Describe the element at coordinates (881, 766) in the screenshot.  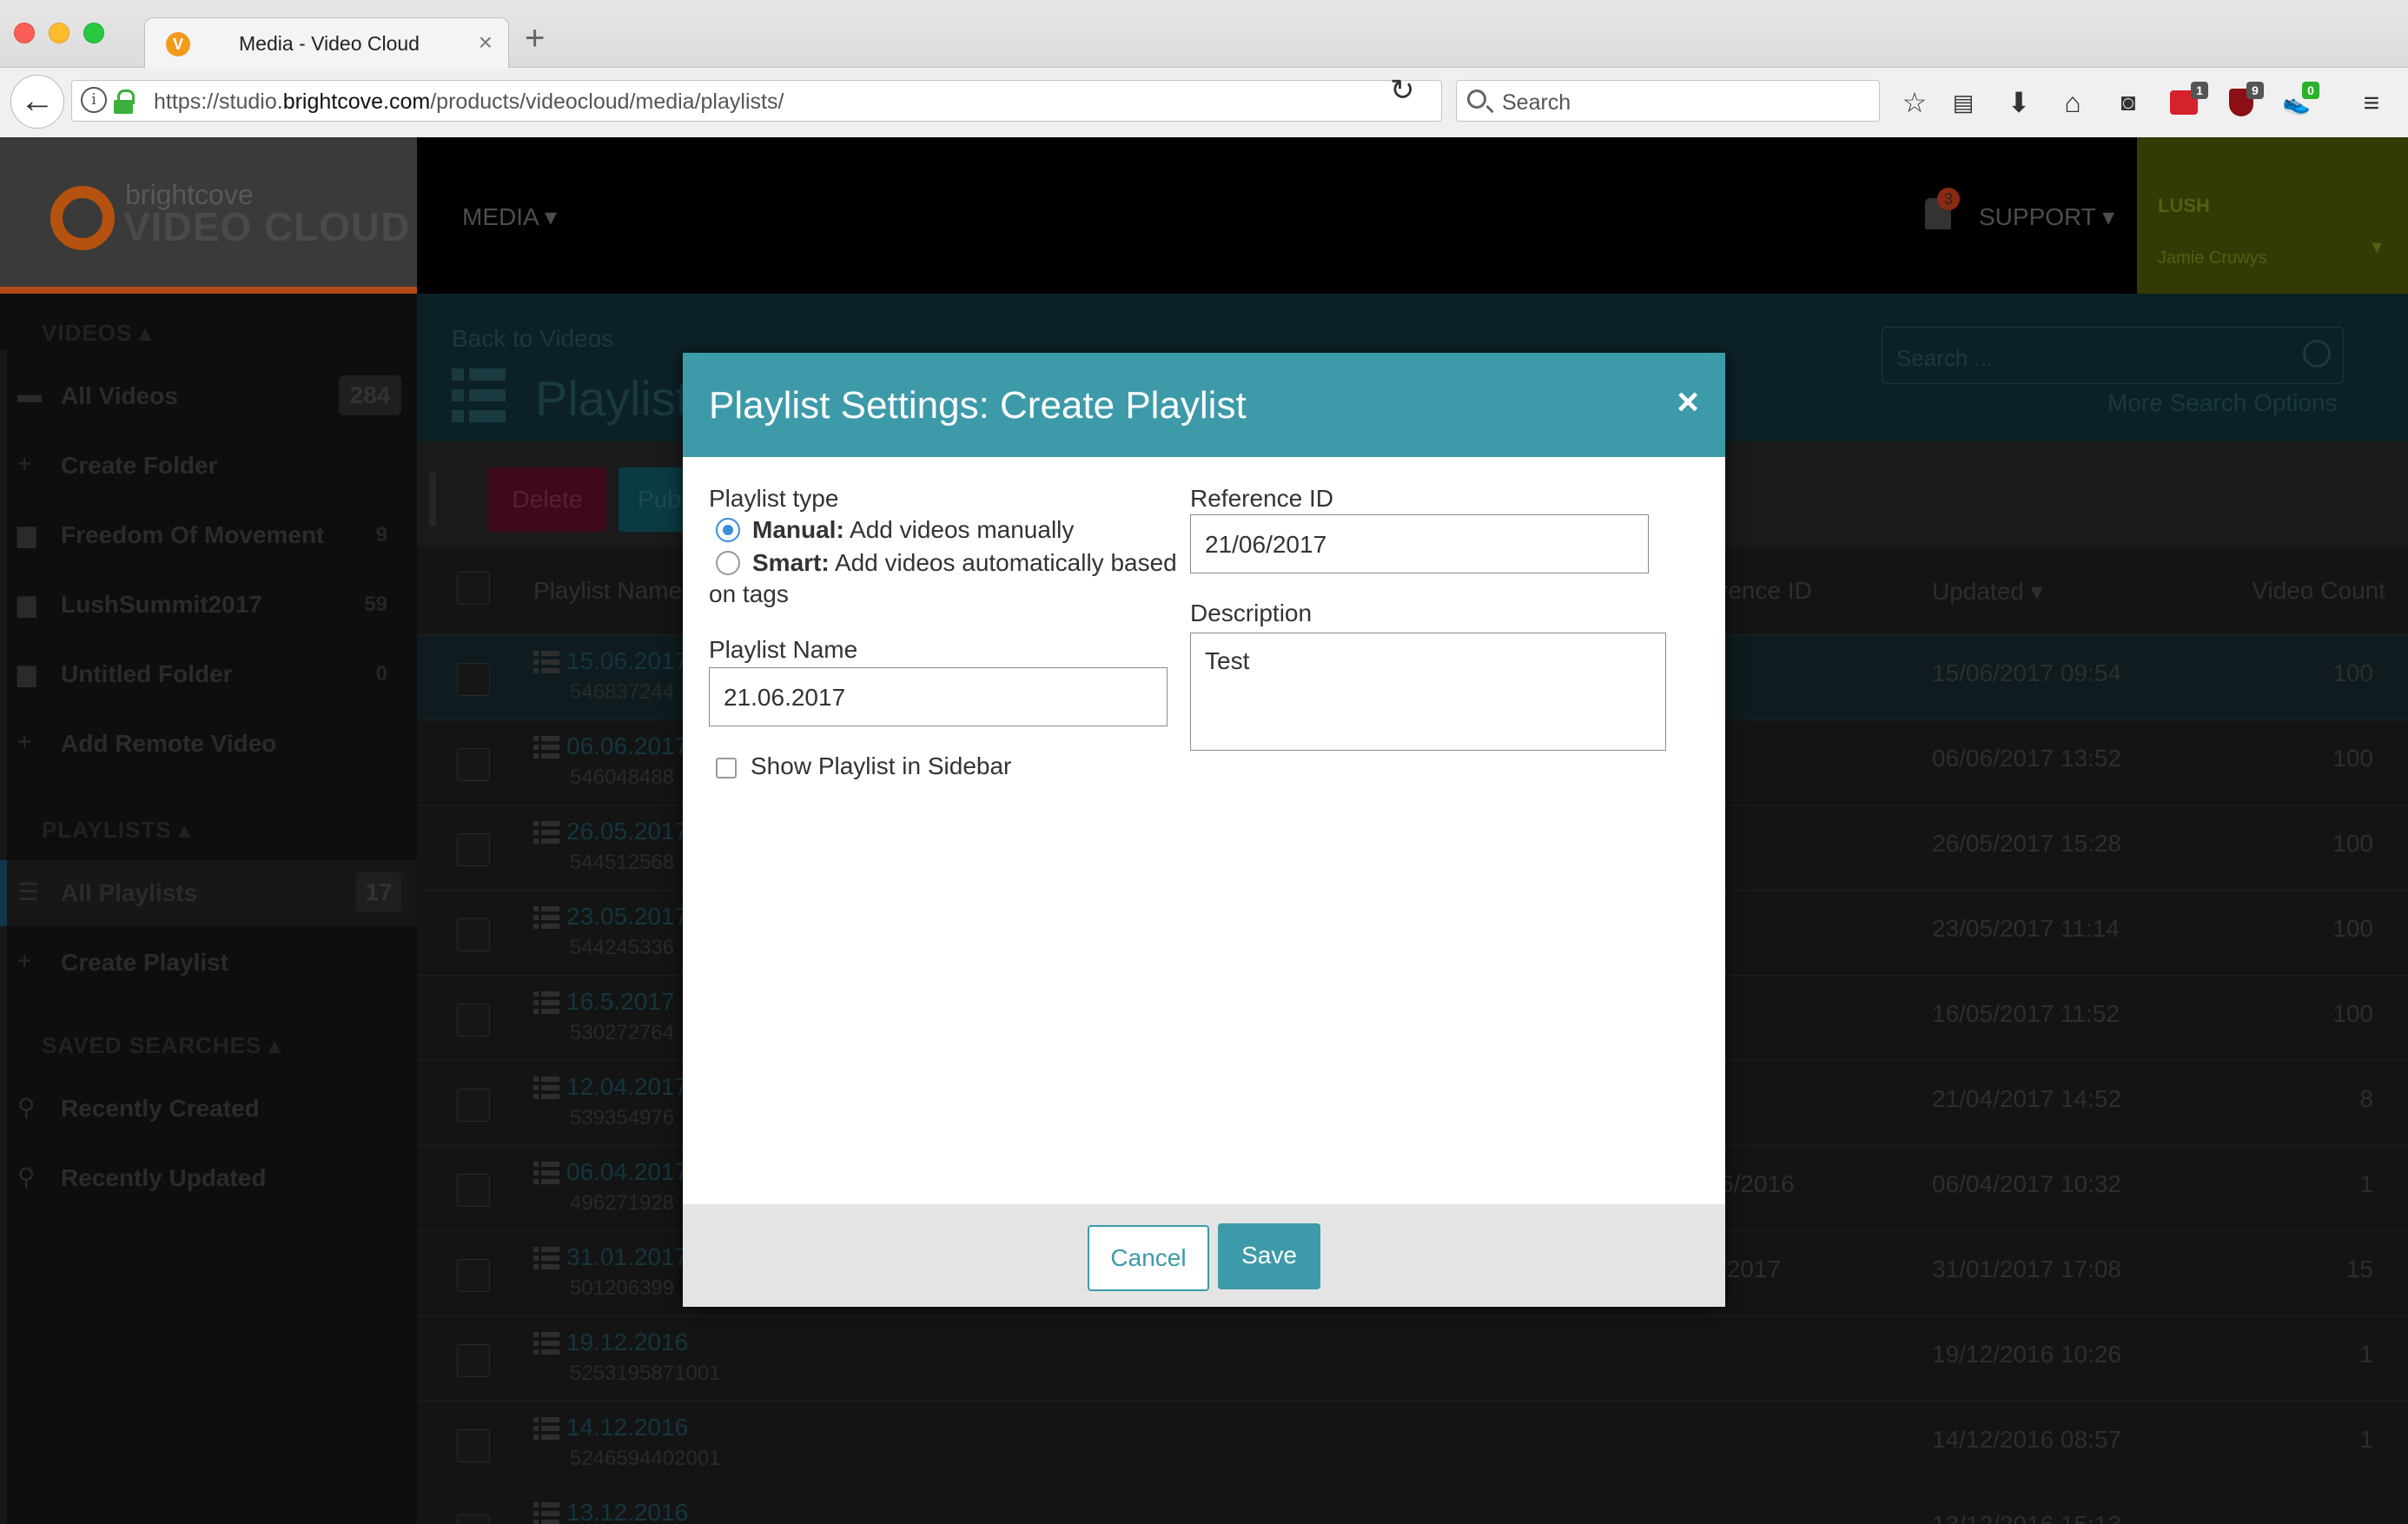
I see `show-in-sidebar-label: Show Playlist in Sidebar` at that location.